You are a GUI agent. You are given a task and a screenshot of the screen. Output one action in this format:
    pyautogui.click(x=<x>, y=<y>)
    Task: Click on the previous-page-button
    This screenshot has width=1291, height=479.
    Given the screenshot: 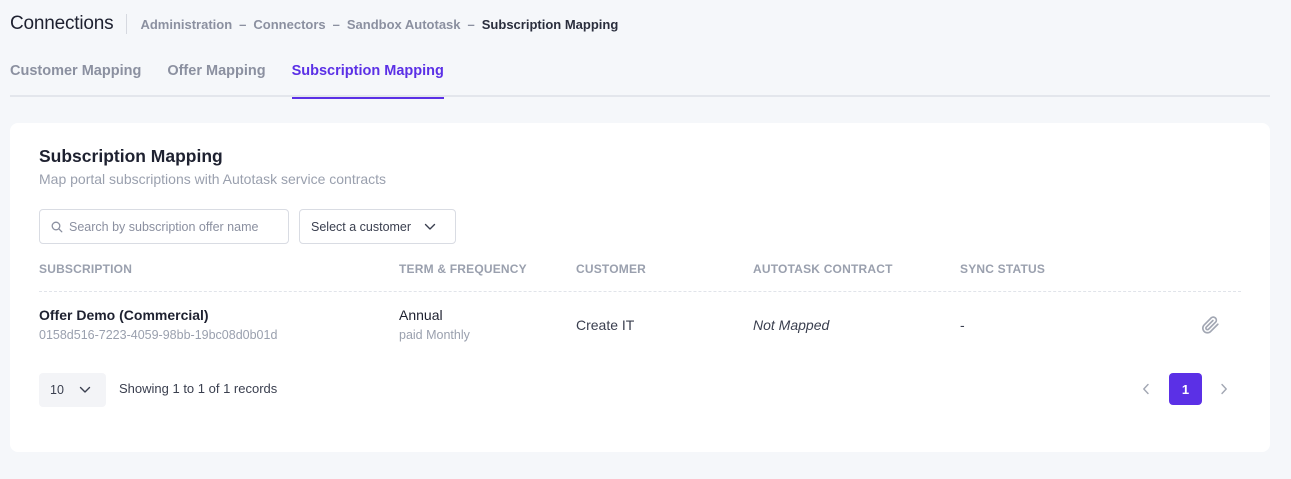 What is the action you would take?
    pyautogui.click(x=1146, y=389)
    